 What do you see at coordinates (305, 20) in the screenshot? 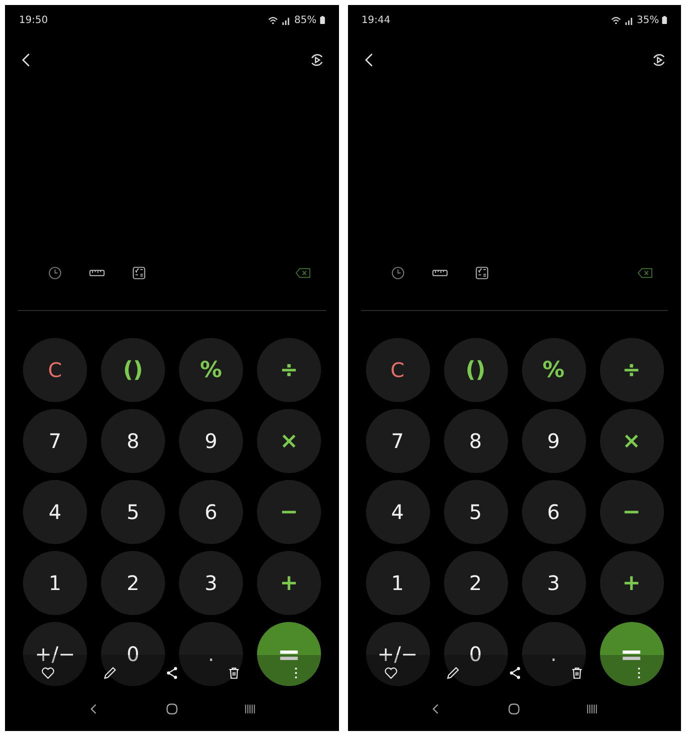
I see `battery-level: 85%` at bounding box center [305, 20].